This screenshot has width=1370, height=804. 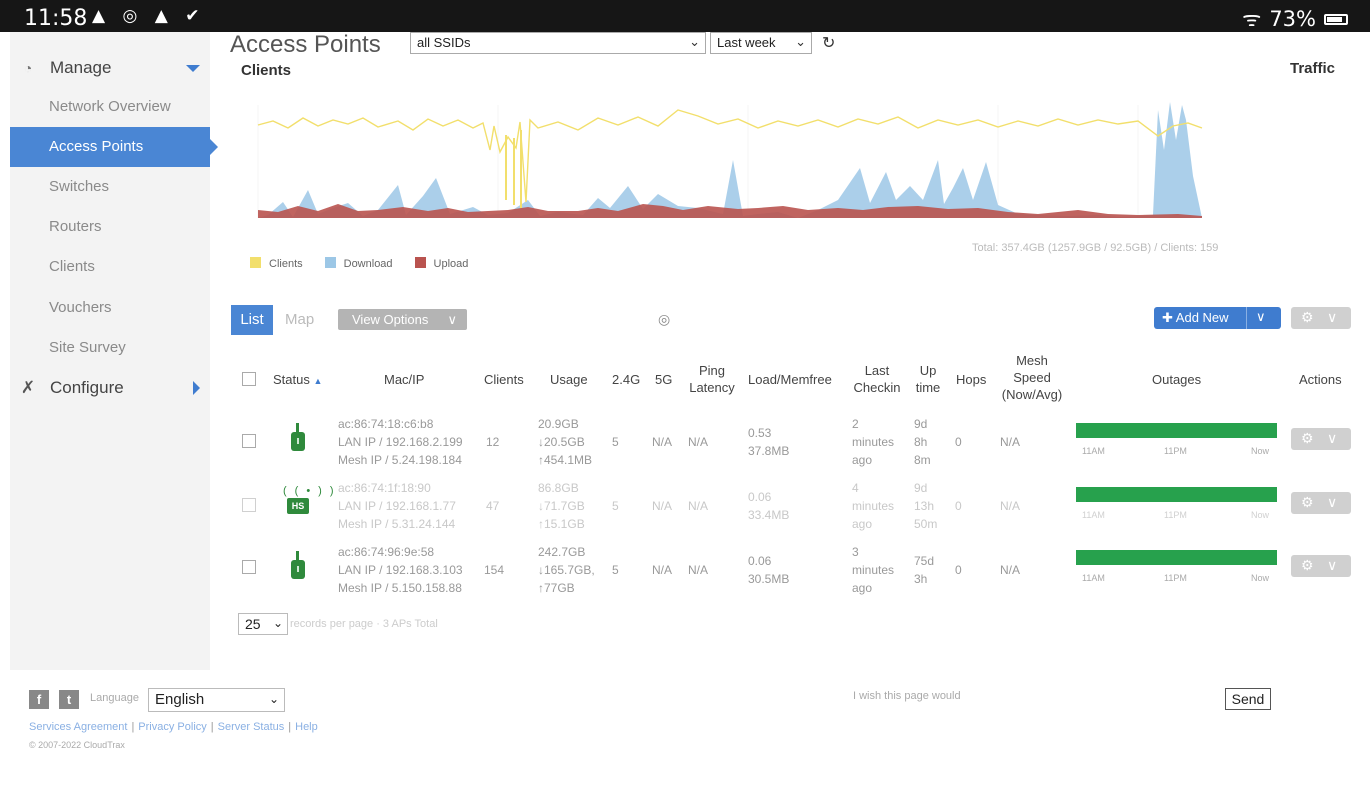 What do you see at coordinates (662, 506) in the screenshot?
I see `band-5g-cell: N/A` at bounding box center [662, 506].